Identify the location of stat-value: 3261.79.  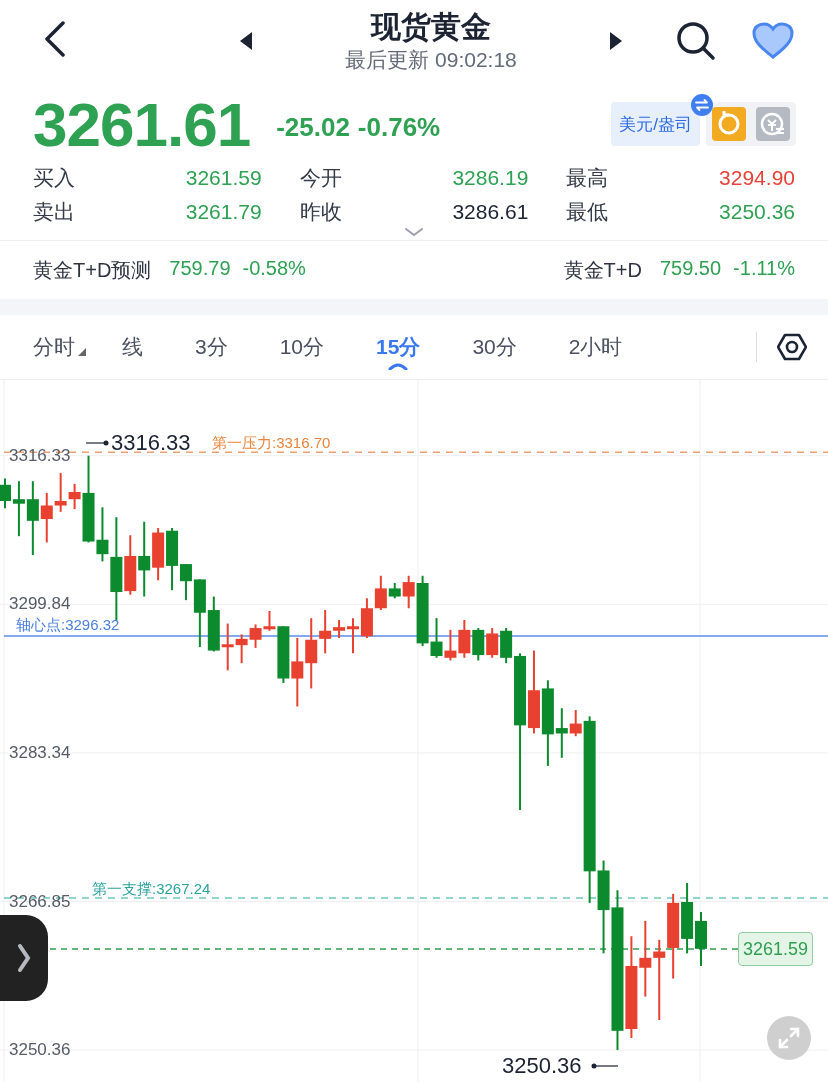
(223, 212).